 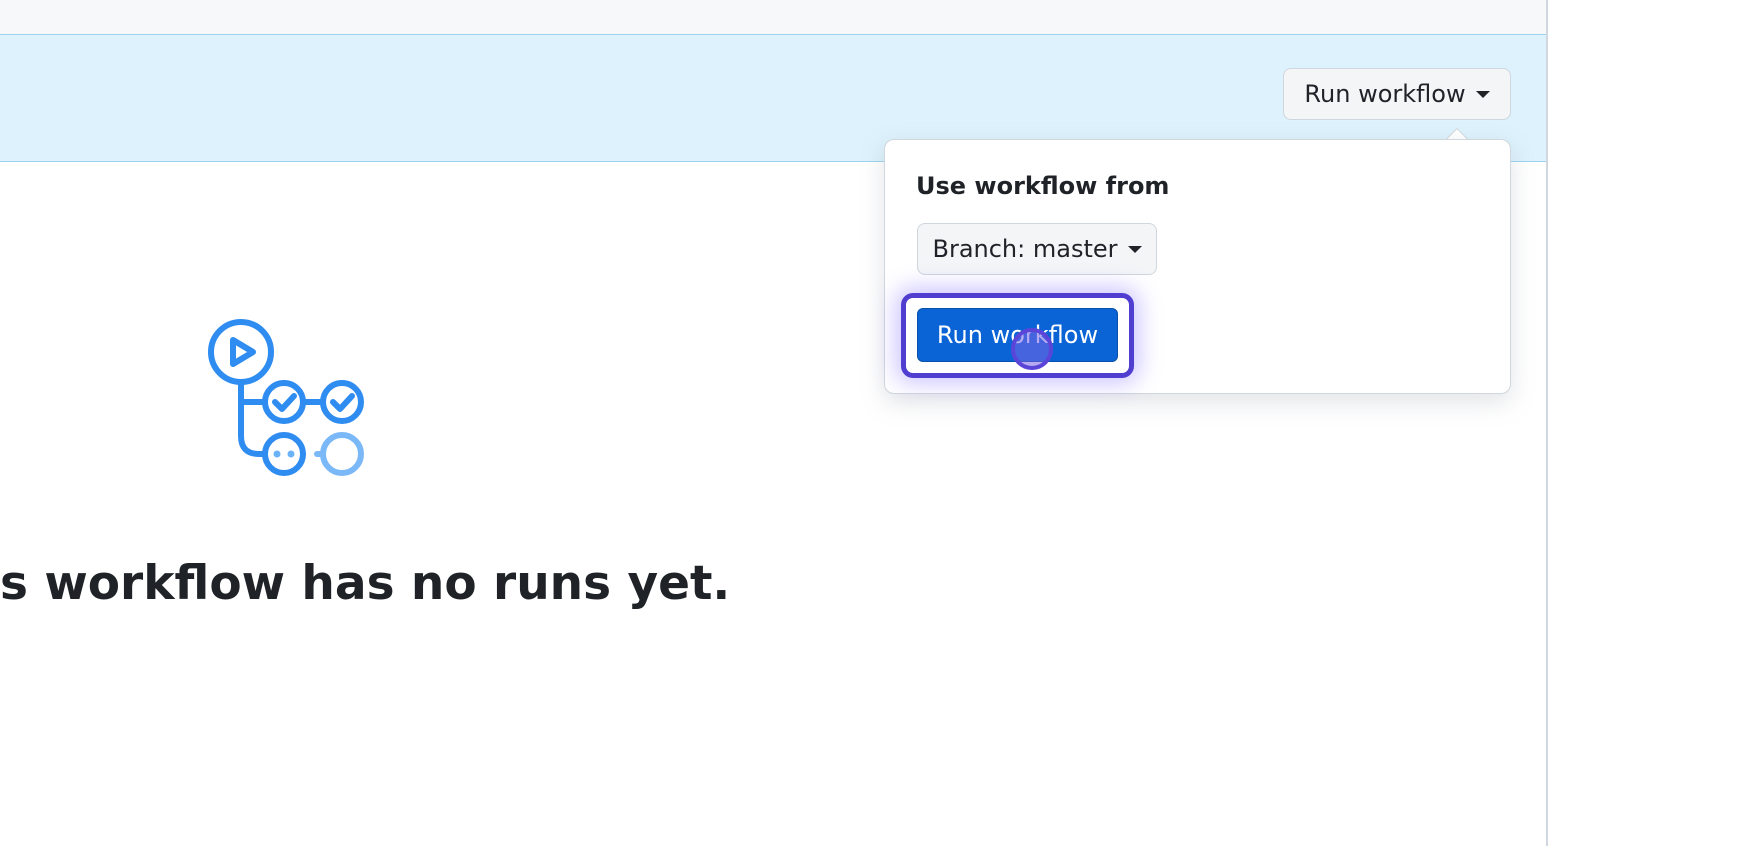 I want to click on run-workflow-submit-label: Run workflow, so click(x=1017, y=335).